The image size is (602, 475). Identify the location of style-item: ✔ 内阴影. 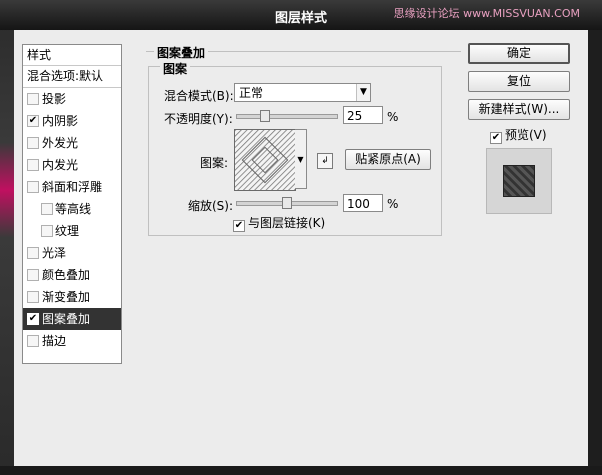
(72, 121).